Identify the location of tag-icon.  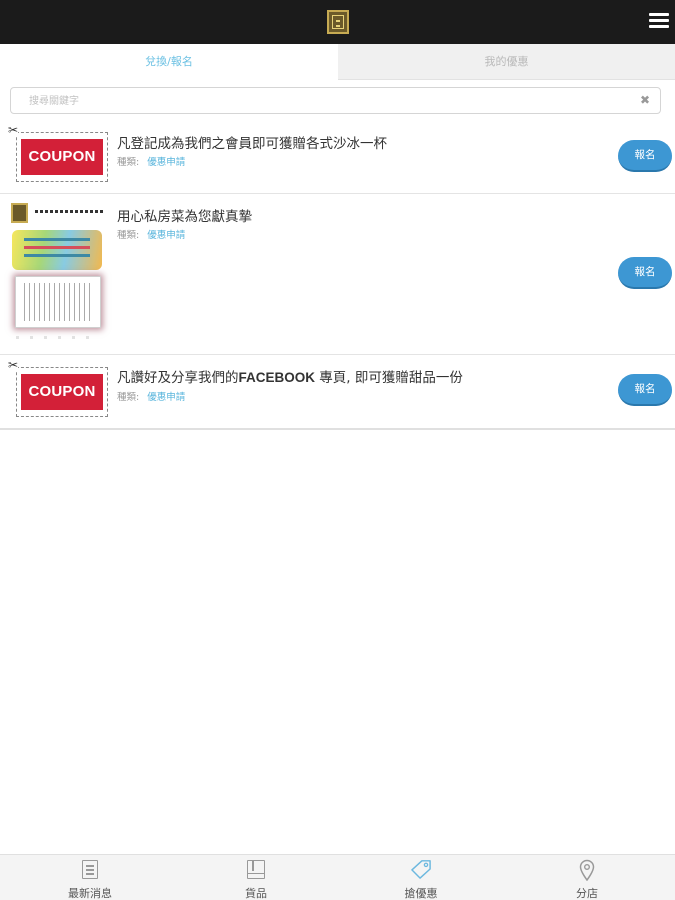
(421, 869).